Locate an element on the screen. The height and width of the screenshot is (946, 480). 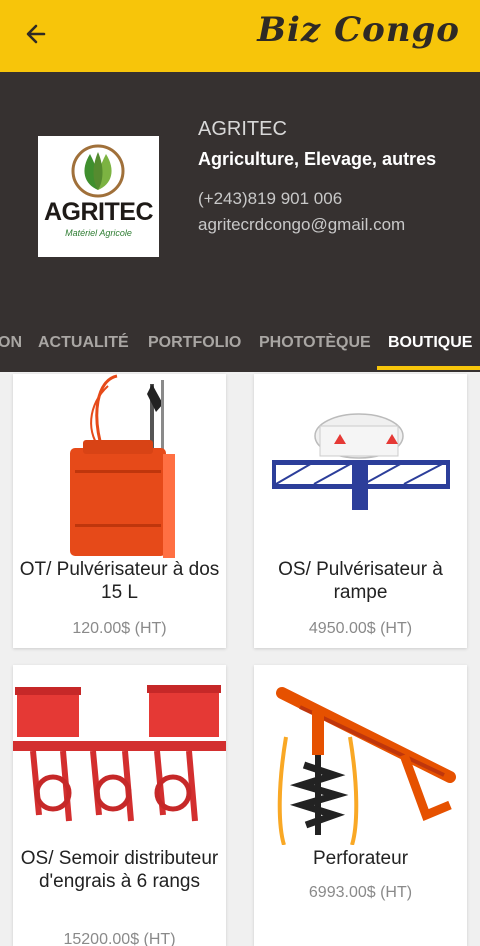
tab-portfolio: PORTFOLIO is located at coordinates (194, 343).